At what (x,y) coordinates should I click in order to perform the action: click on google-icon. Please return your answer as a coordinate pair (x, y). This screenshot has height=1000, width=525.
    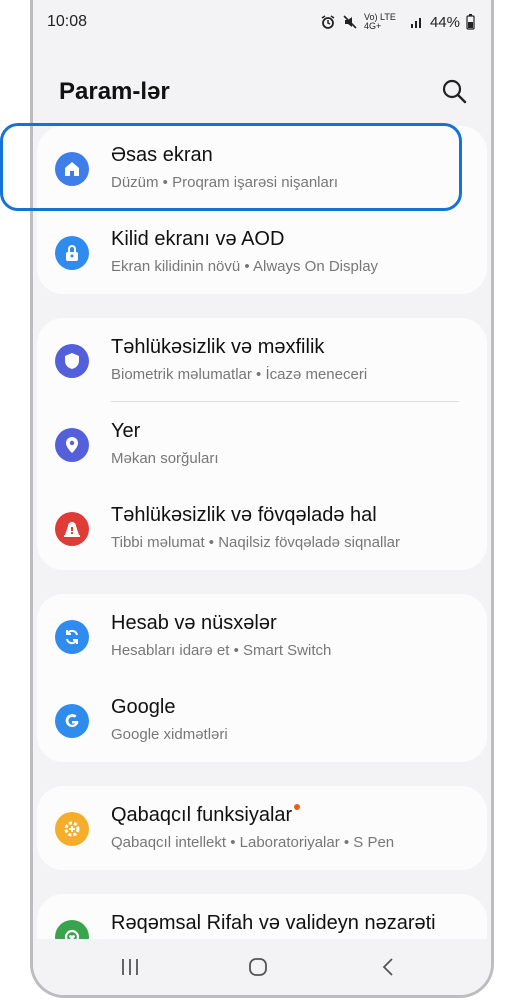
    Looking at the image, I should click on (72, 721).